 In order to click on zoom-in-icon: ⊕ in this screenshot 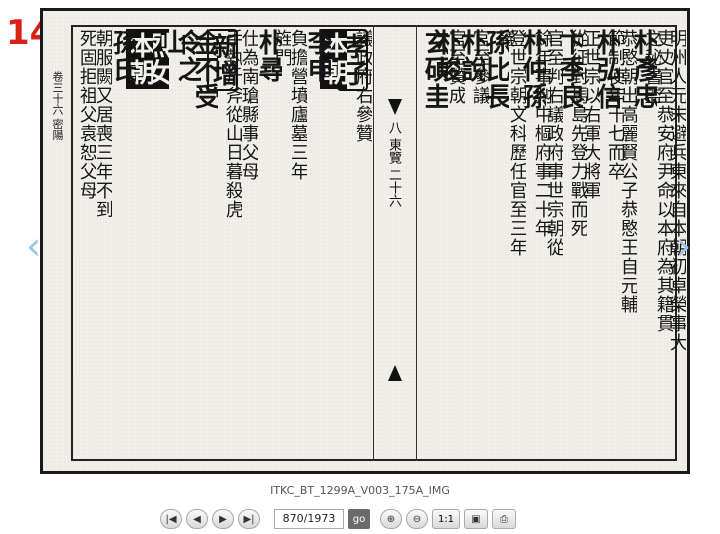, I will do `click(391, 519)`.